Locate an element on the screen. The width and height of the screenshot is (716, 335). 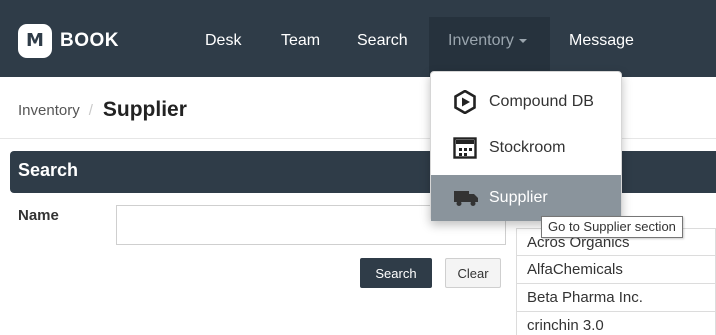
breadcrumb-parent-link: Inventory is located at coordinates (49, 110).